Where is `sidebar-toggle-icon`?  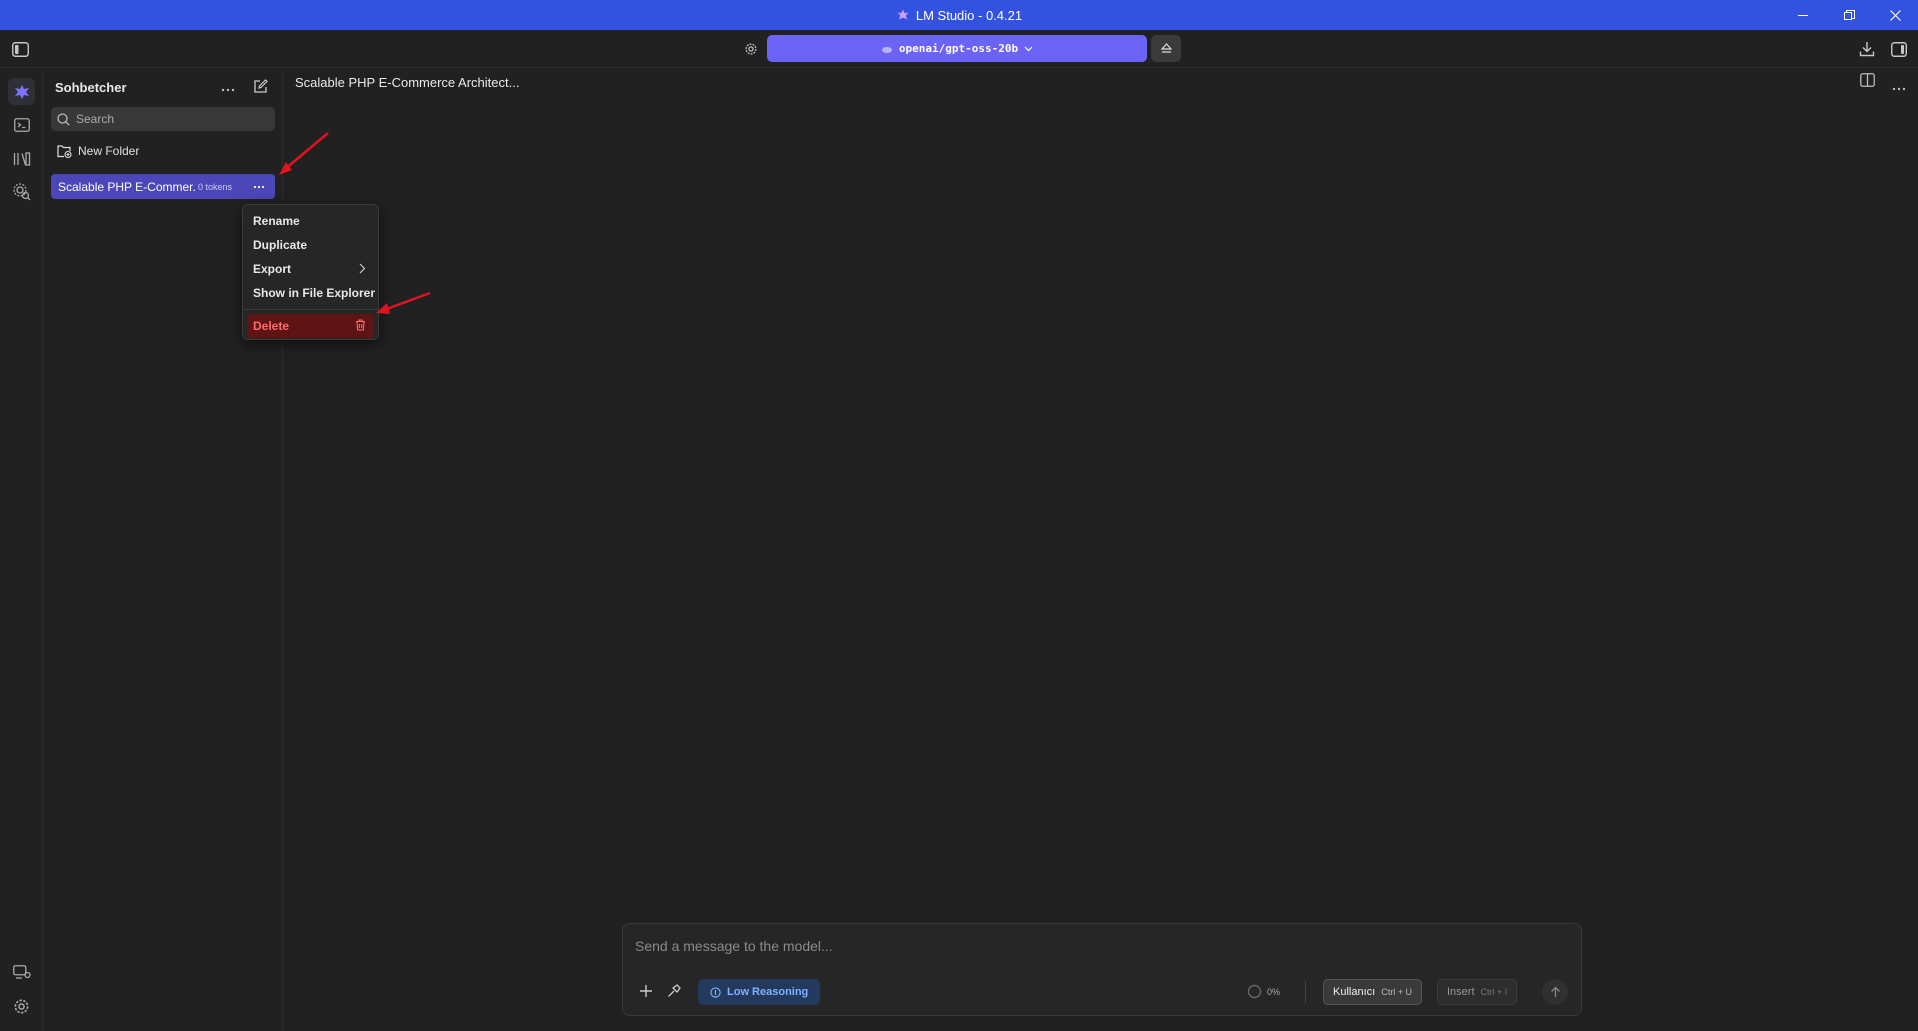
sidebar-toggle-icon is located at coordinates (20, 49).